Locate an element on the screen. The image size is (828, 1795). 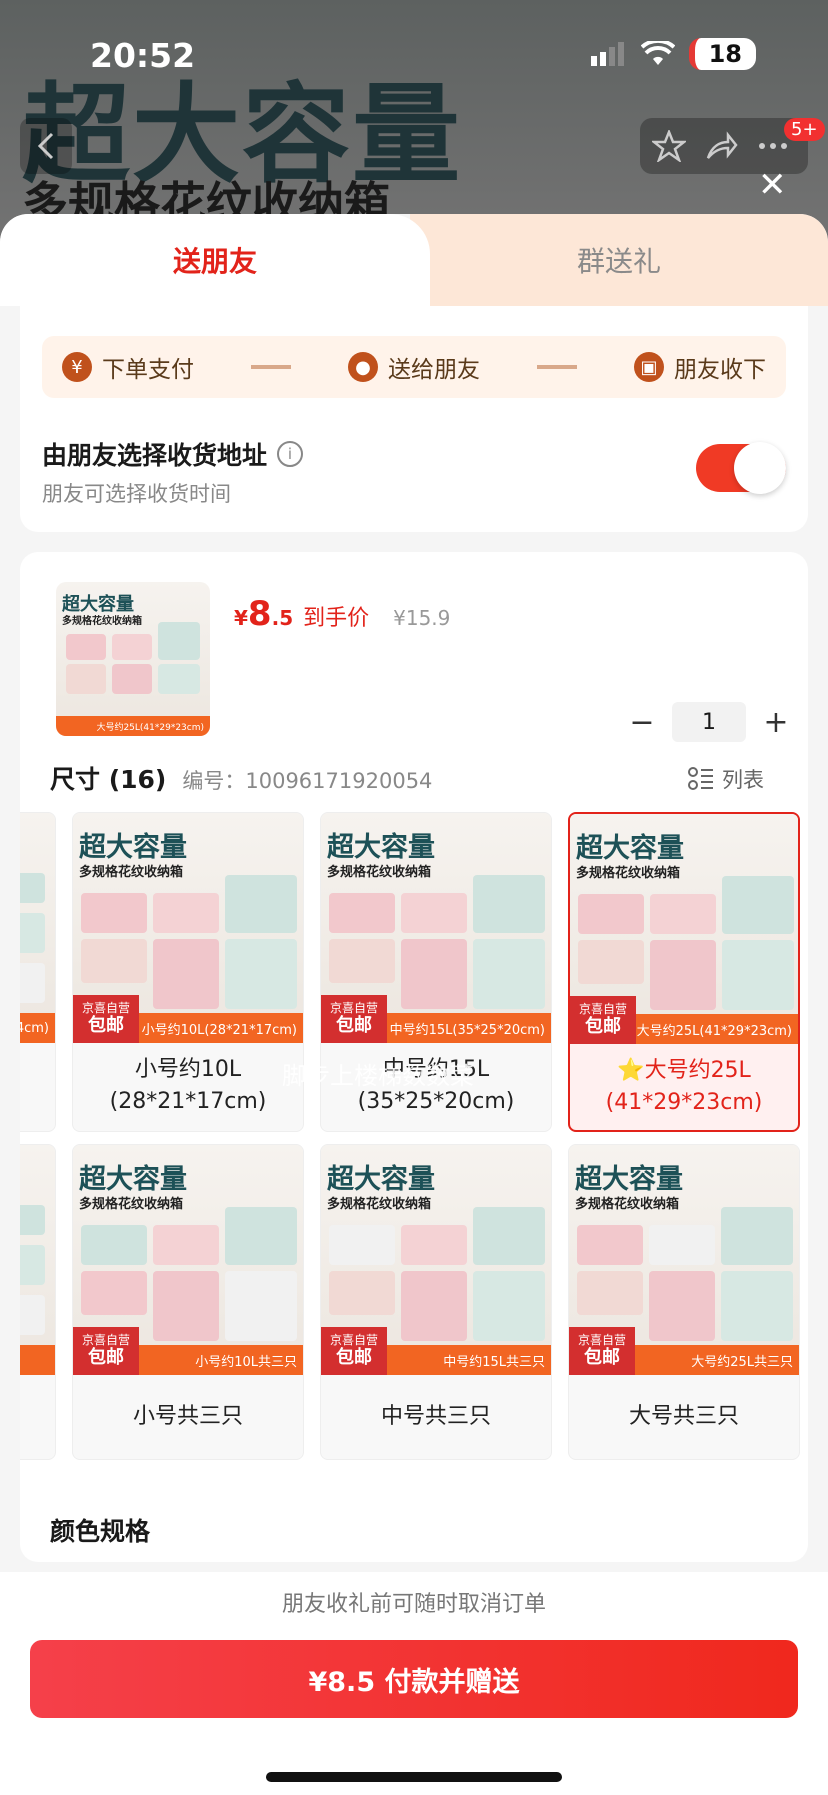
minus-button: − is located at coordinates (642, 722).